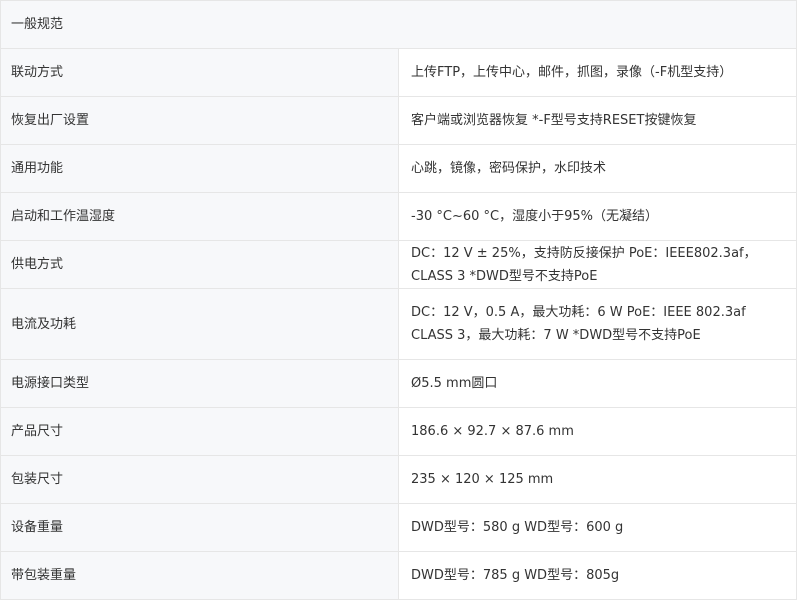 This screenshot has width=798, height=603. What do you see at coordinates (199, 72) in the screenshot?
I see `spec-label: 联动方式` at bounding box center [199, 72].